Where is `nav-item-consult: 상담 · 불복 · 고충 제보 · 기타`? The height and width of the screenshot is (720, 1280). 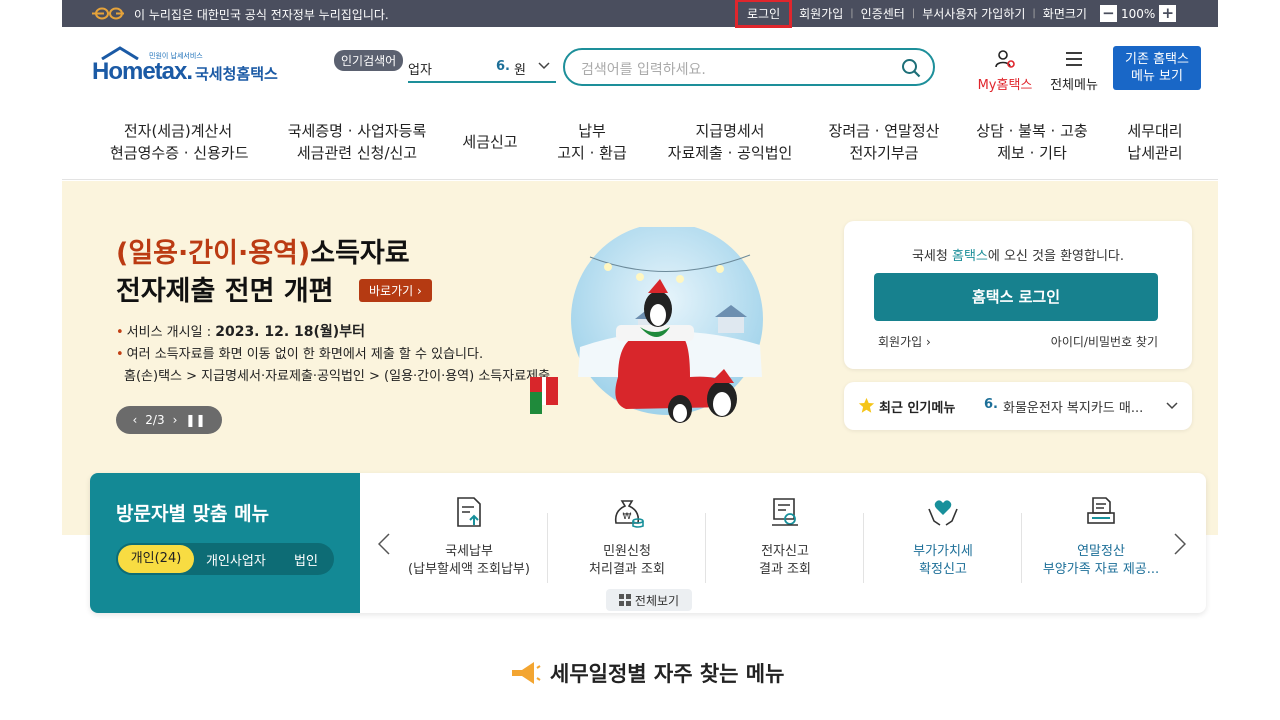 nav-item-consult: 상담 · 불복 · 고충 제보 · 기타 is located at coordinates (1032, 142).